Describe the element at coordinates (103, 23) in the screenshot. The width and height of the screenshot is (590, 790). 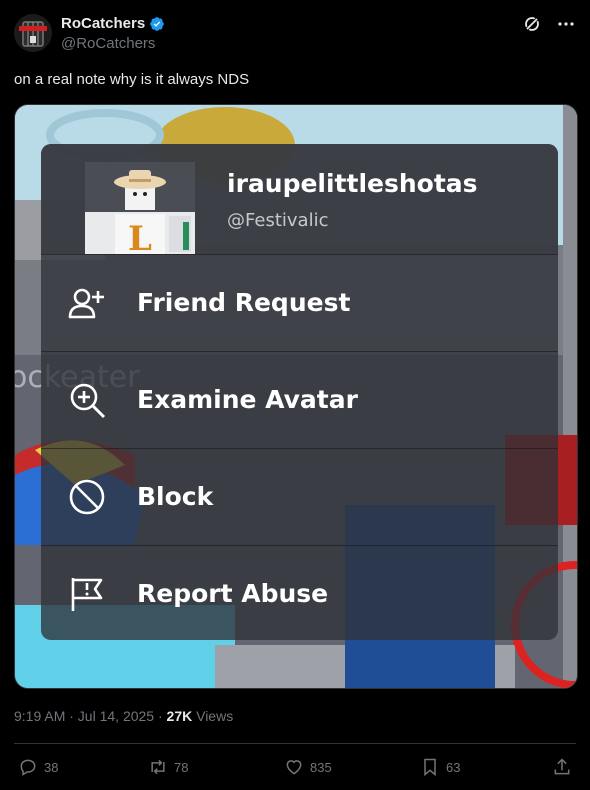
I see `author-display-name: RoCatchers` at that location.